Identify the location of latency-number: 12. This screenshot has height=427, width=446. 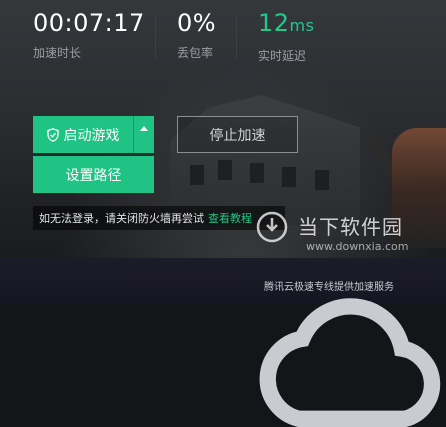
(274, 23).